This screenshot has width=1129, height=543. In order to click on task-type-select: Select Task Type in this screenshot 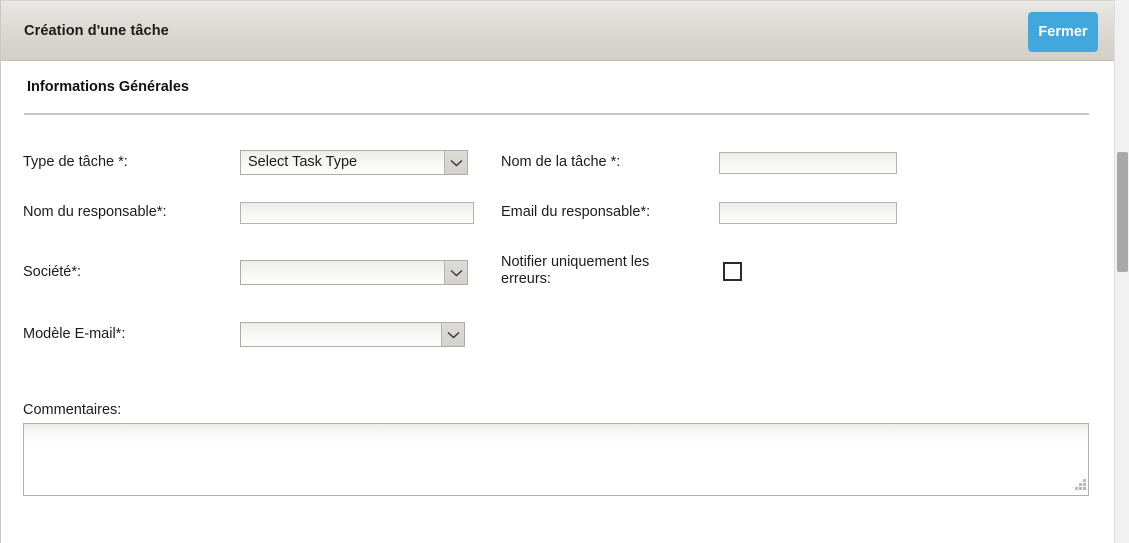, I will do `click(354, 162)`.